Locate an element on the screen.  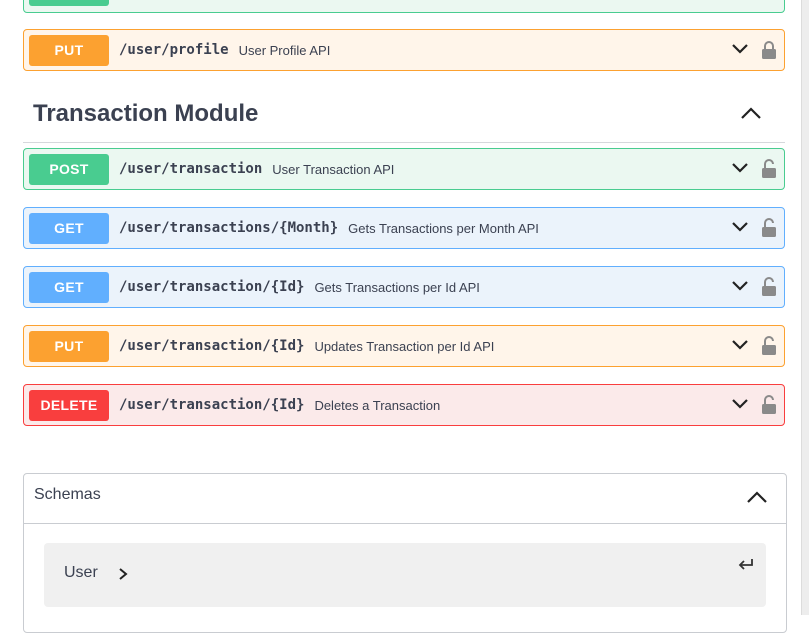
operation-summary: Updates Transaction per Id API is located at coordinates (404, 346).